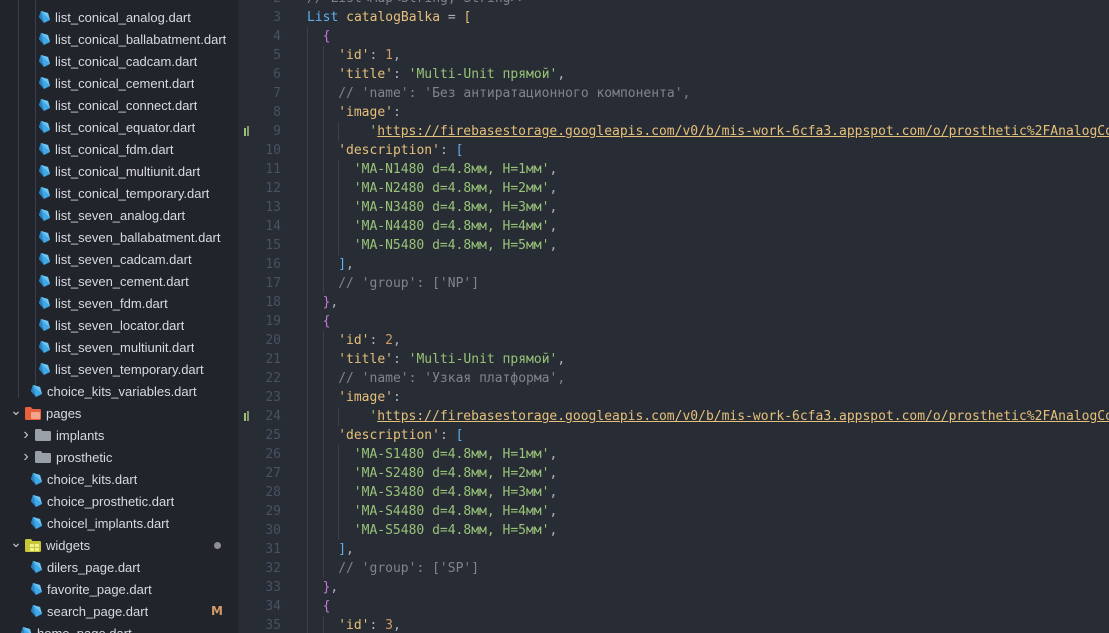  I want to click on tree-file: choice_prosthetic.dart, so click(119, 501).